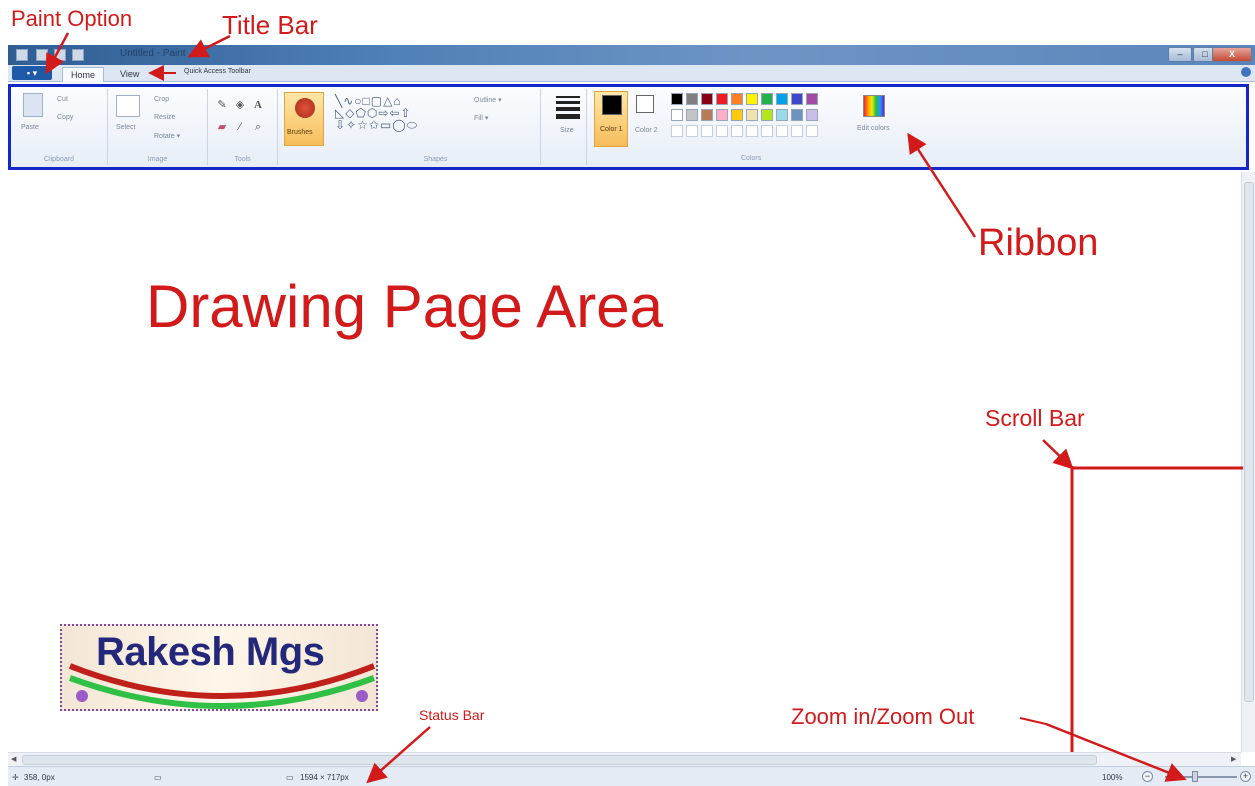 The image size is (1255, 786). I want to click on close-button: X, so click(1232, 54).